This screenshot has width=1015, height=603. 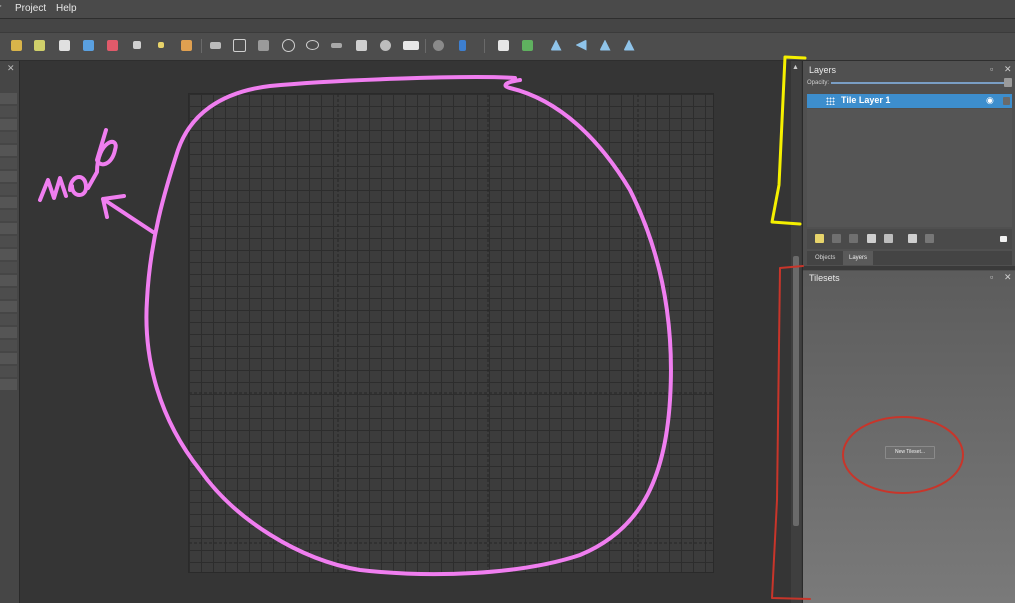 I want to click on toolbar-strip, so click(x=507, y=25).